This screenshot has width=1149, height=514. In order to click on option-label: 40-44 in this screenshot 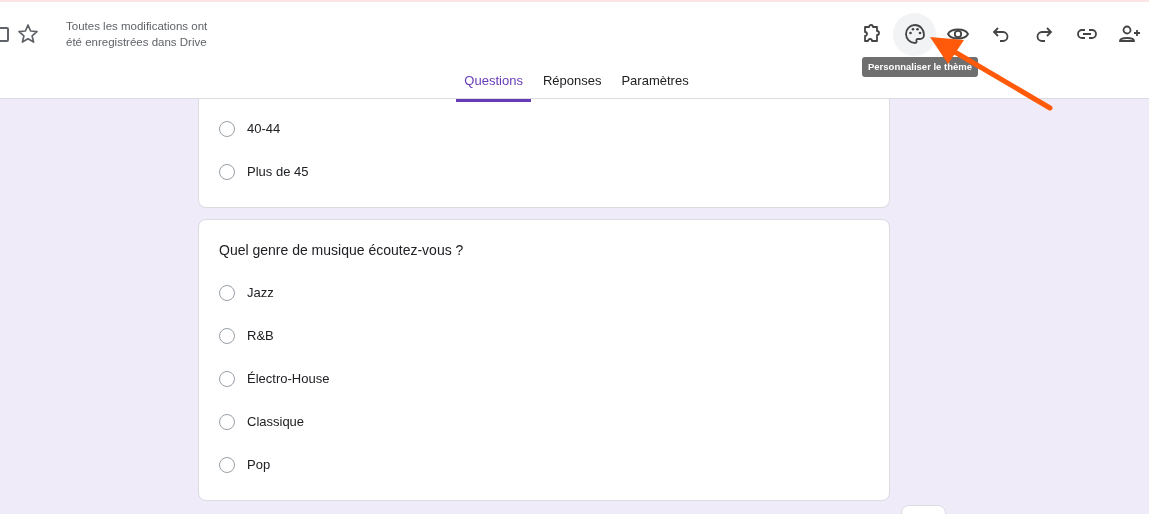, I will do `click(264, 128)`.